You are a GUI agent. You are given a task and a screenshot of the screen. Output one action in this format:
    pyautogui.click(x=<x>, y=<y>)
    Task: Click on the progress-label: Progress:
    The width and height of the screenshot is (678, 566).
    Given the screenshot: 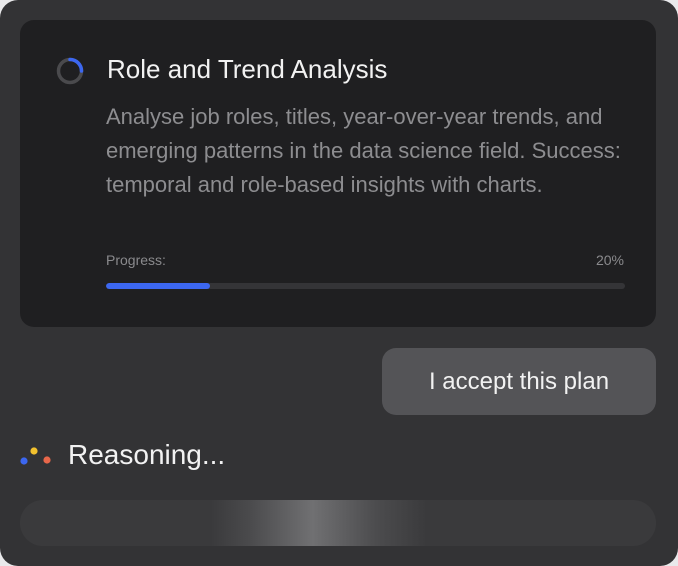 What is the action you would take?
    pyautogui.click(x=136, y=260)
    